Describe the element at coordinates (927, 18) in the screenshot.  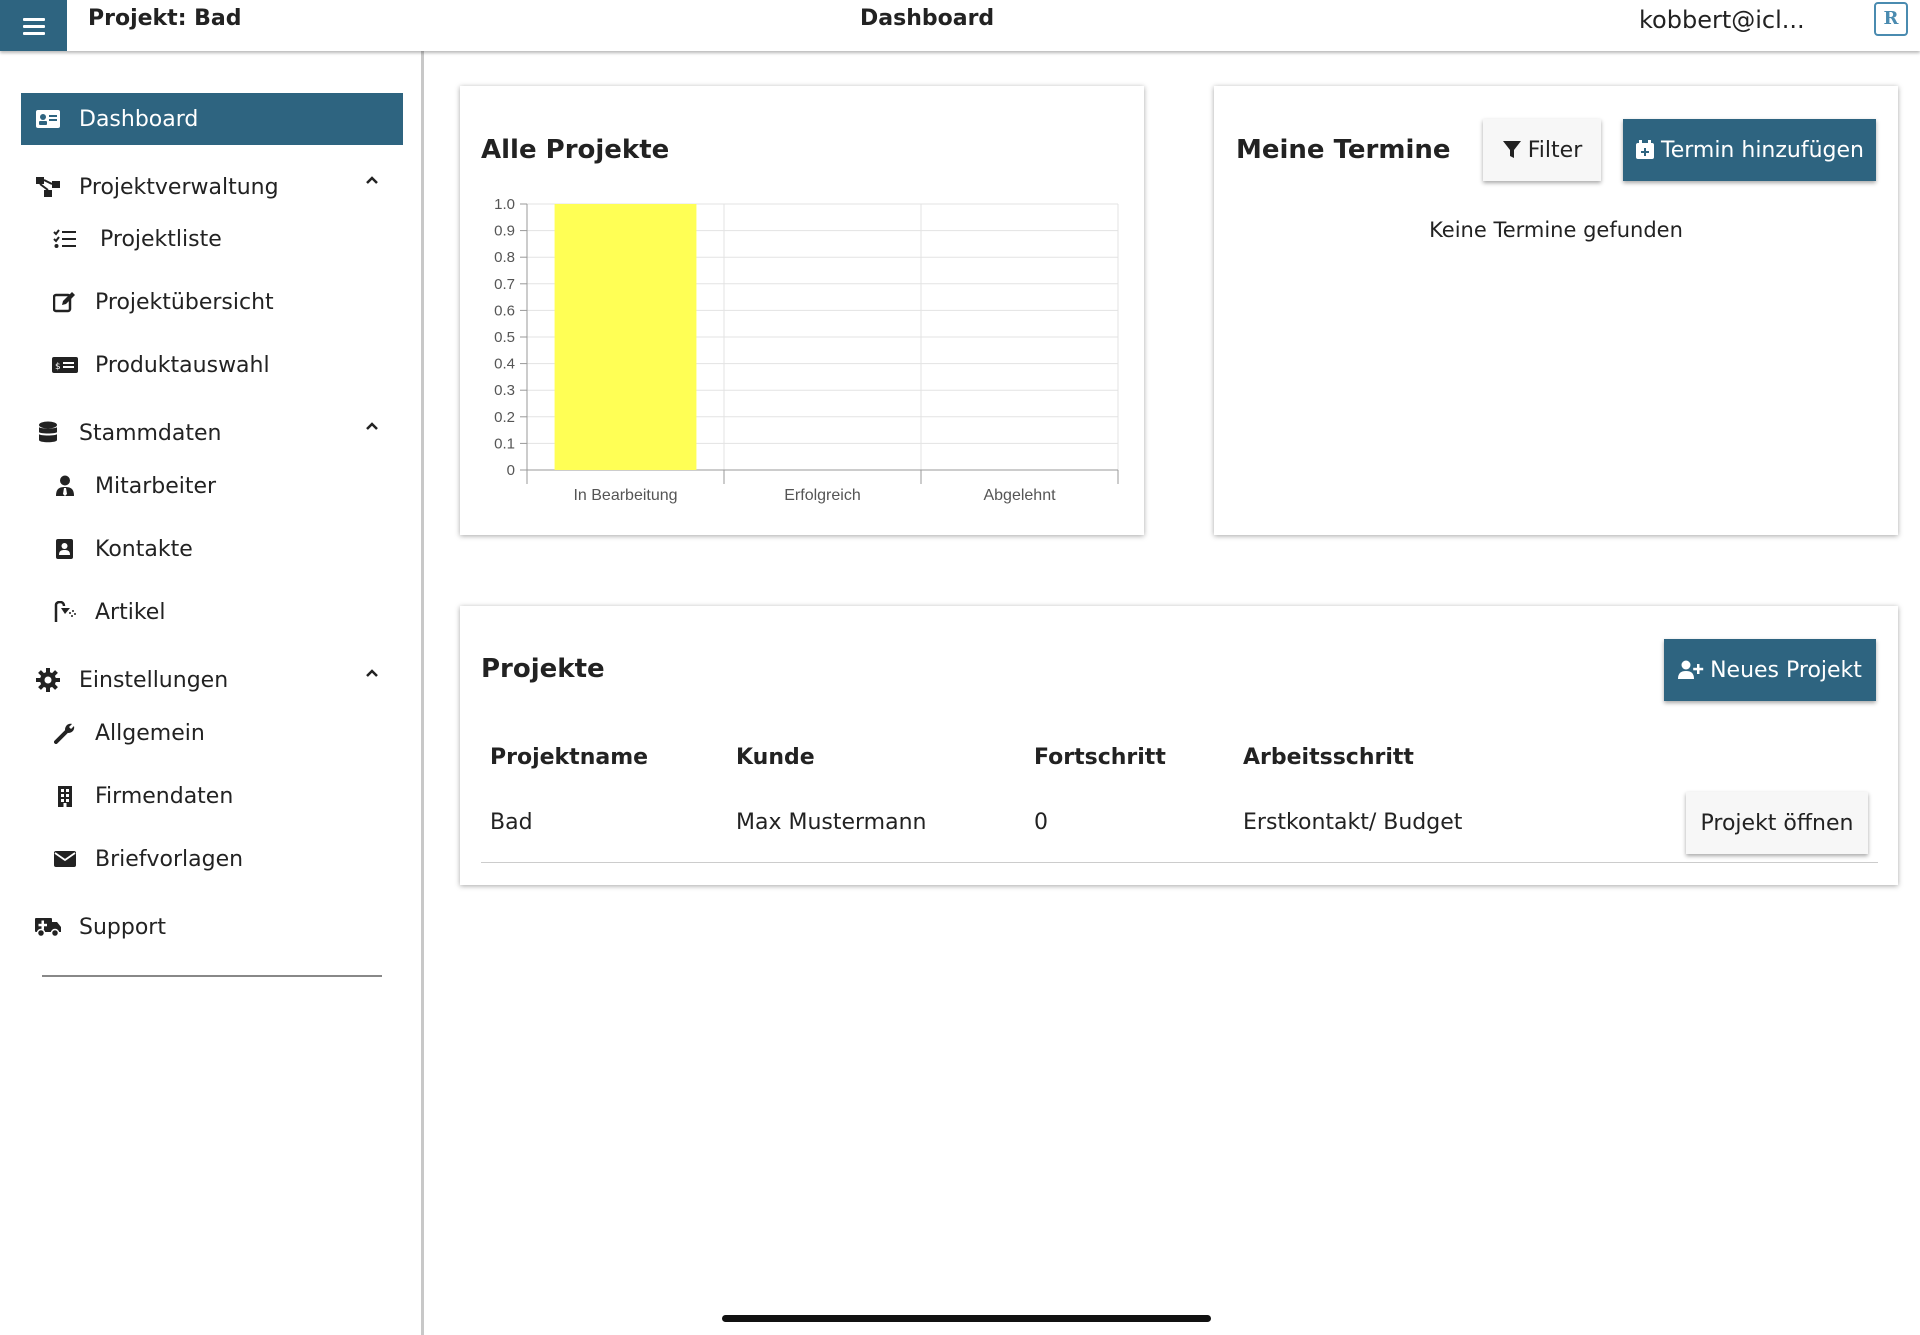
I see `page-title: Dashboard` at that location.